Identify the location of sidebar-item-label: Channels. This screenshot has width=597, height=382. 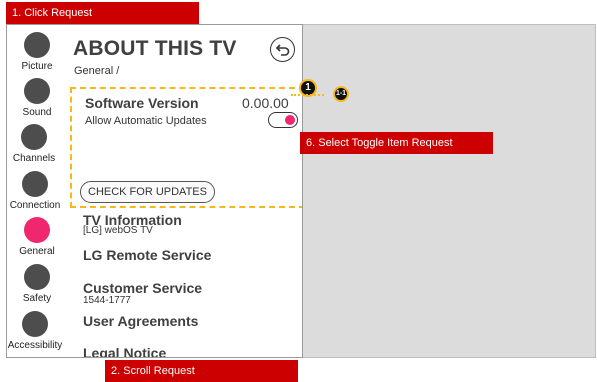
(34, 158).